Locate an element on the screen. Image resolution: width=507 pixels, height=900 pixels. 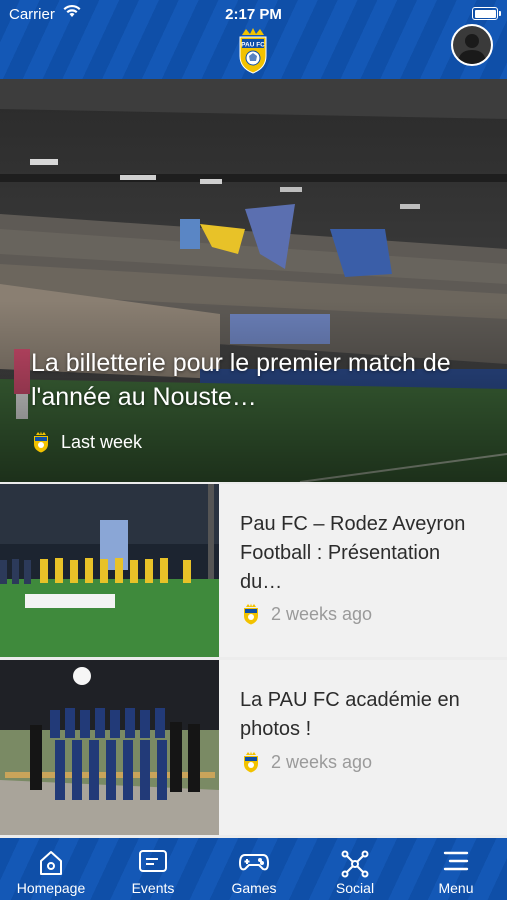
tab-social: Social is located at coordinates (355, 869).